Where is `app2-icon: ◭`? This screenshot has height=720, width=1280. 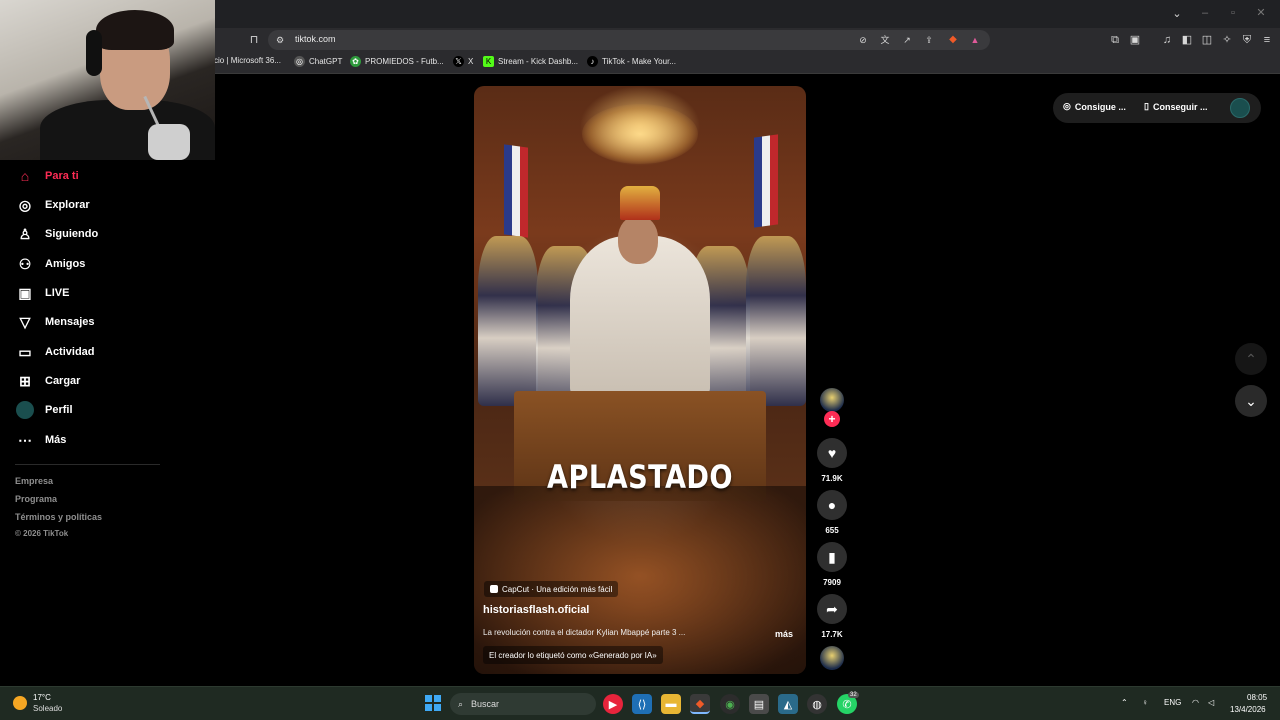
app2-icon: ◭ is located at coordinates (788, 704).